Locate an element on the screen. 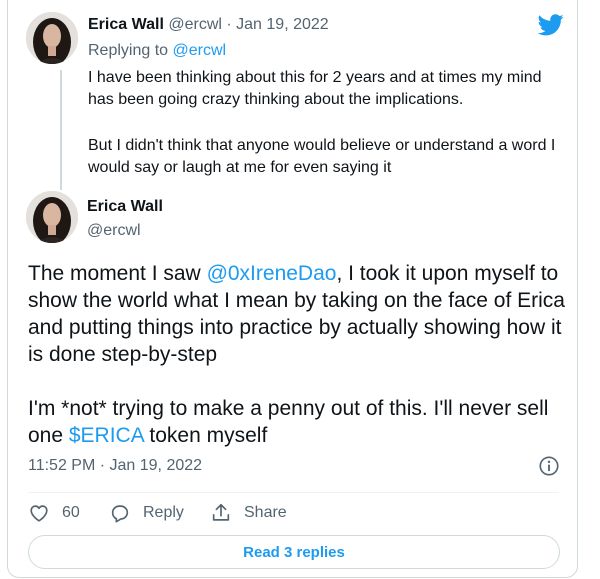 The height and width of the screenshot is (579, 600). reply-label: Reply is located at coordinates (163, 512).